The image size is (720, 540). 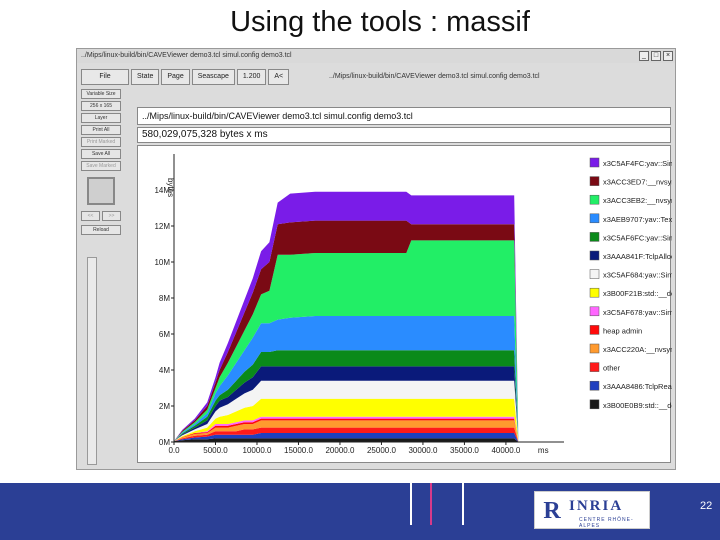 I want to click on maximize-button: □, so click(x=656, y=56).